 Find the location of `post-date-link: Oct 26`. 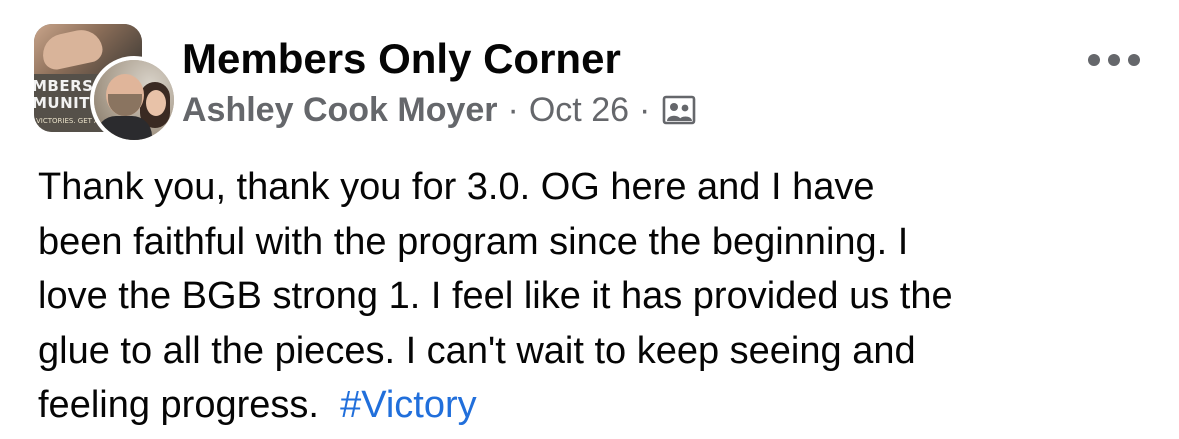

post-date-link: Oct 26 is located at coordinates (579, 110).